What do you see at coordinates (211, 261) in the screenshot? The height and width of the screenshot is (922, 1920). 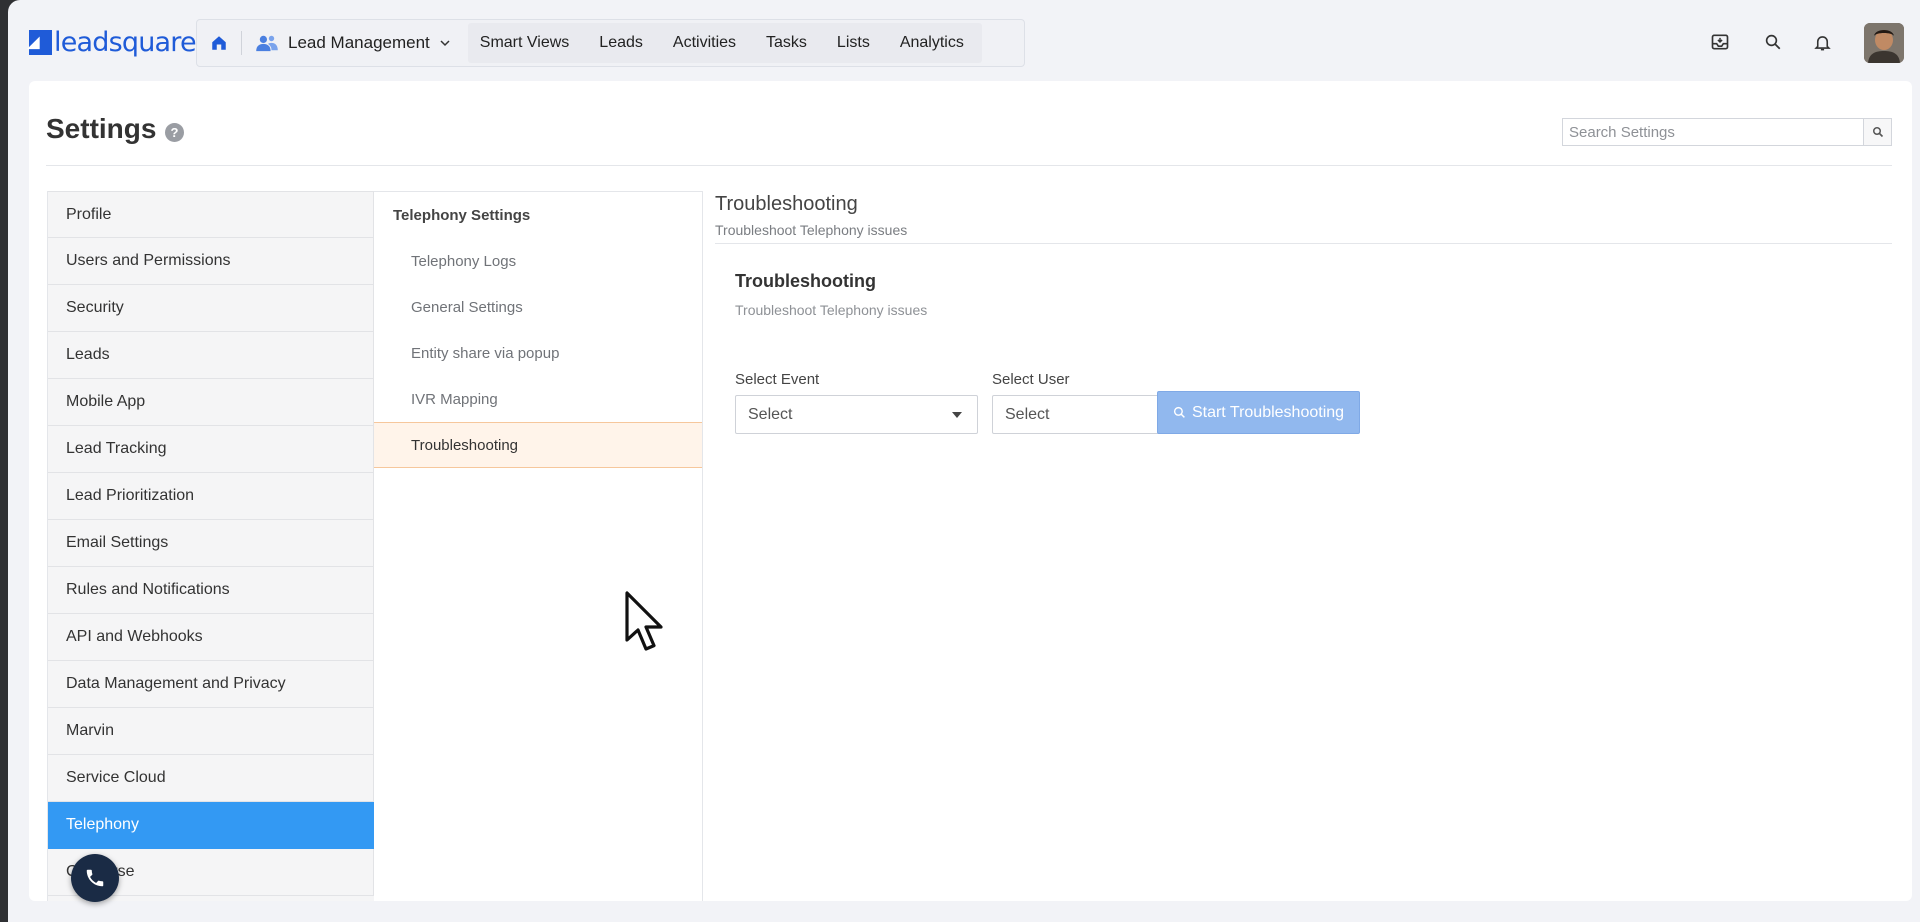 I see `menu-item-users-and-permissions: Users and Permissions` at bounding box center [211, 261].